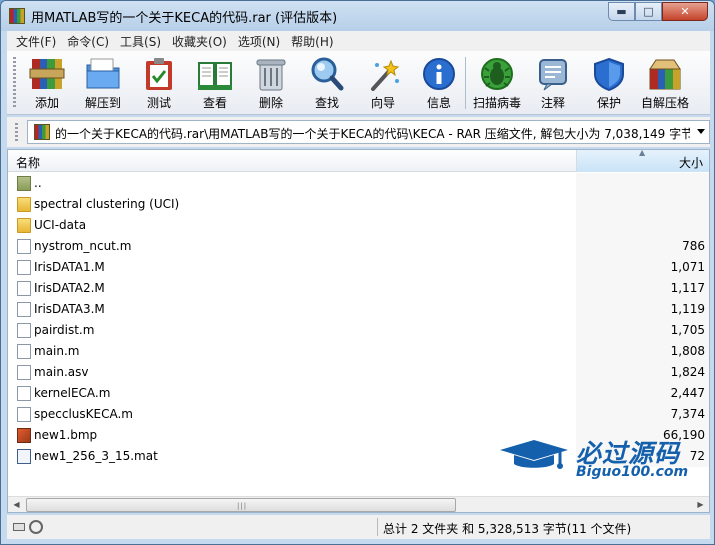  Describe the element at coordinates (24, 456) in the screenshot. I see `mat-file-icon` at that location.